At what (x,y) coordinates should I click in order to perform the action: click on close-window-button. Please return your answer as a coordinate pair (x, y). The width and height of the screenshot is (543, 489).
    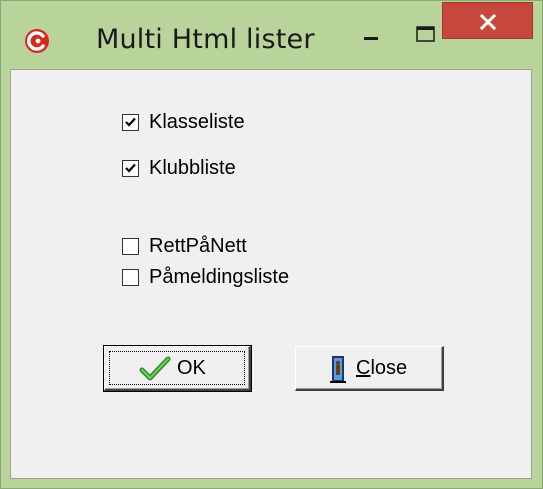
    Looking at the image, I should click on (487, 20).